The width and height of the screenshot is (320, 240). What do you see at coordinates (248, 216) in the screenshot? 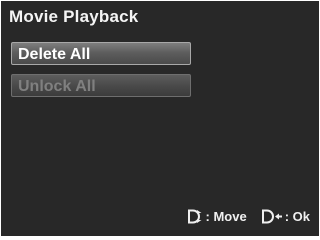
I see `control-hints: : Move : Ok` at bounding box center [248, 216].